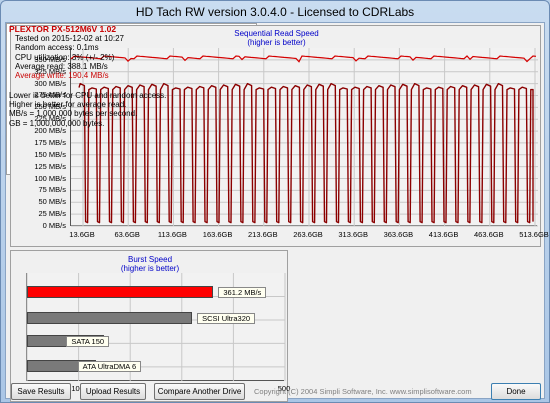 This screenshot has width=550, height=403. I want to click on burst-title-line1: Burst Speed, so click(150, 259).